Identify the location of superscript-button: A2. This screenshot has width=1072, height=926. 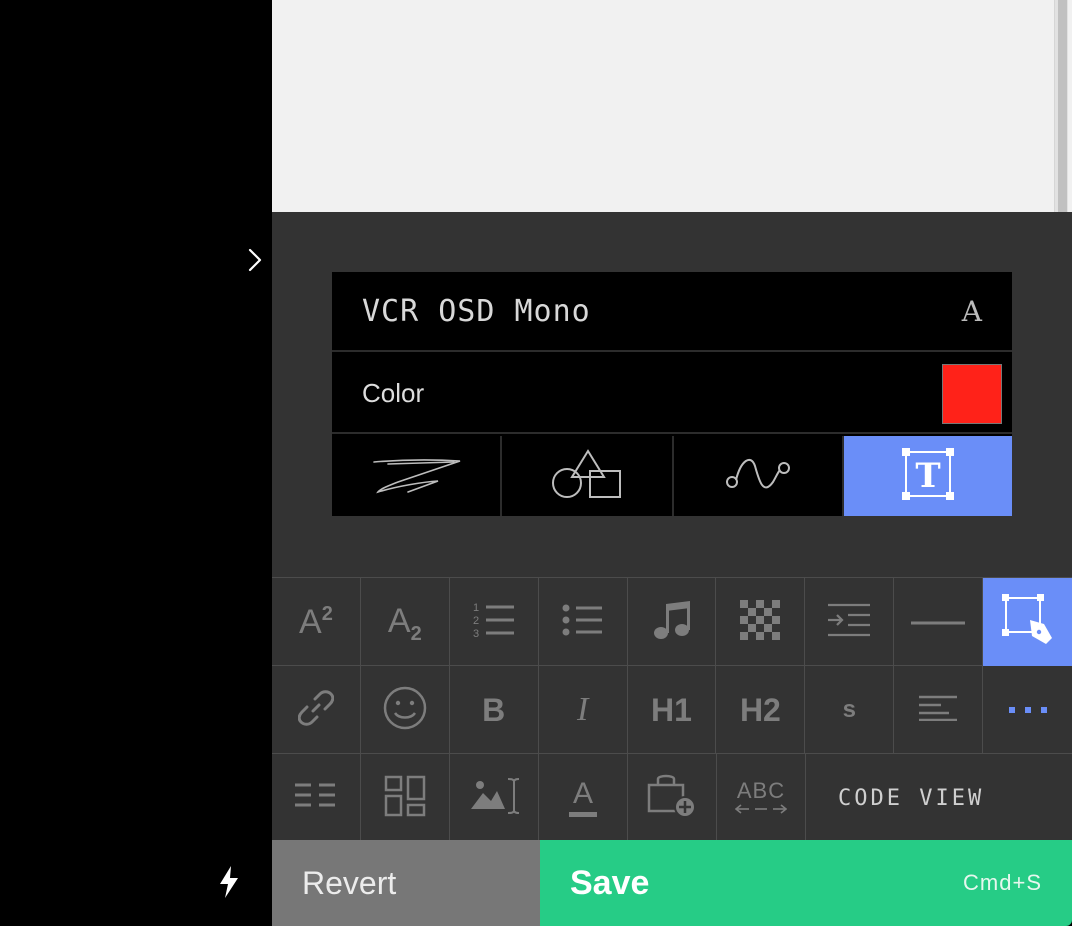
(316, 622).